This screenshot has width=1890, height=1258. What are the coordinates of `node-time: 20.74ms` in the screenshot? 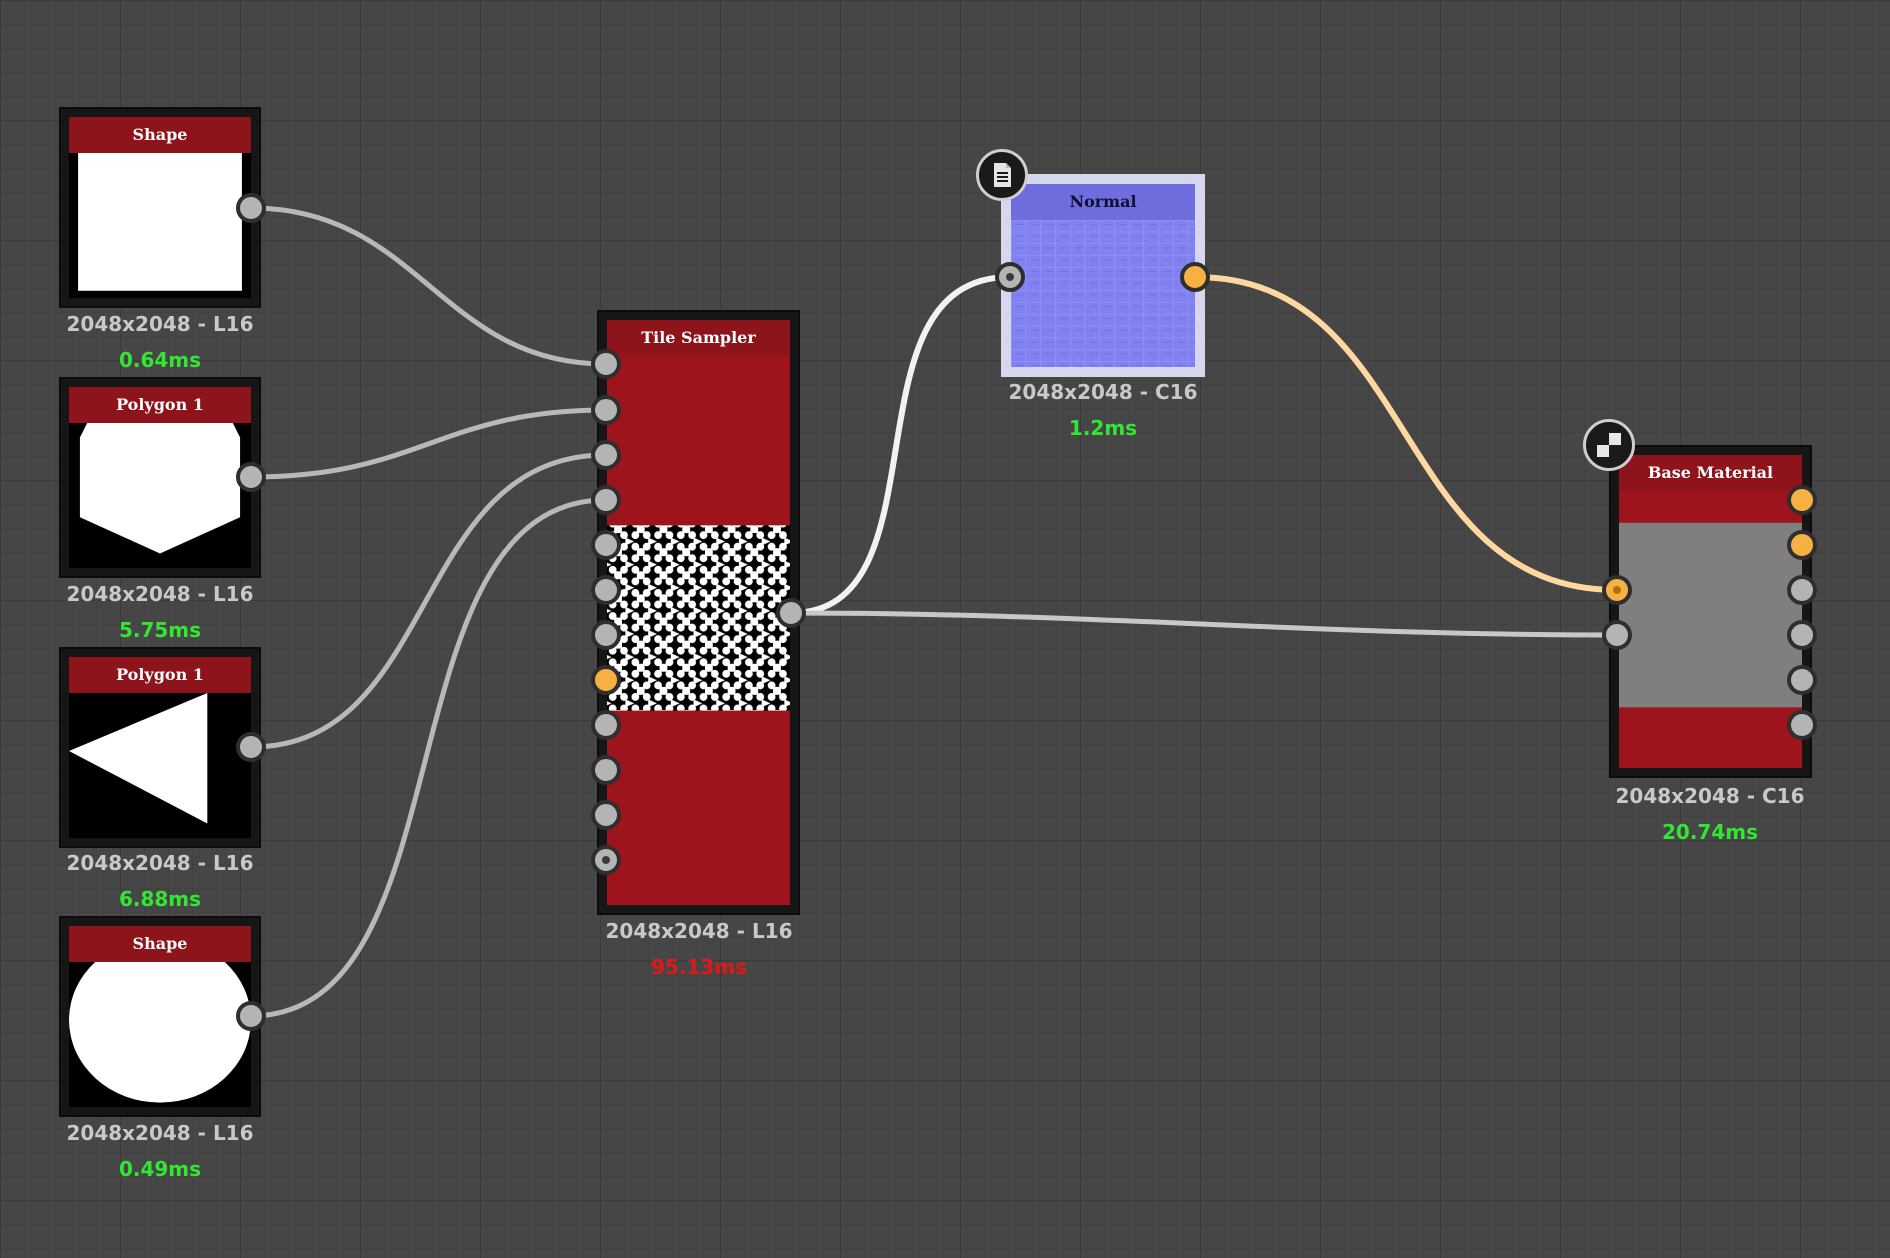 It's located at (1709, 832).